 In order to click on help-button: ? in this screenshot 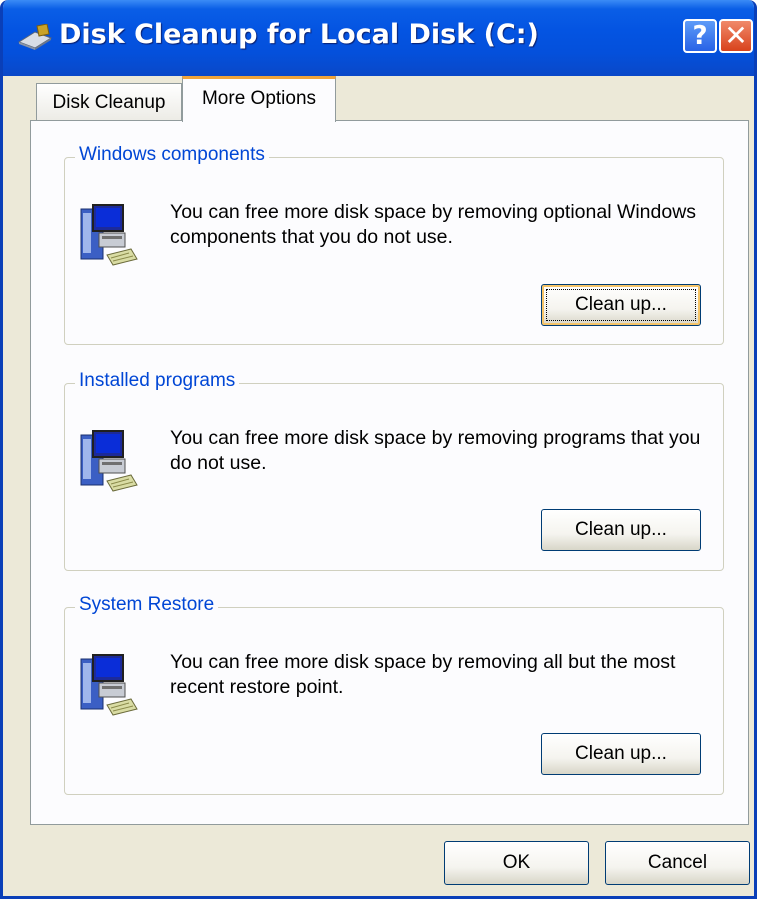, I will do `click(700, 36)`.